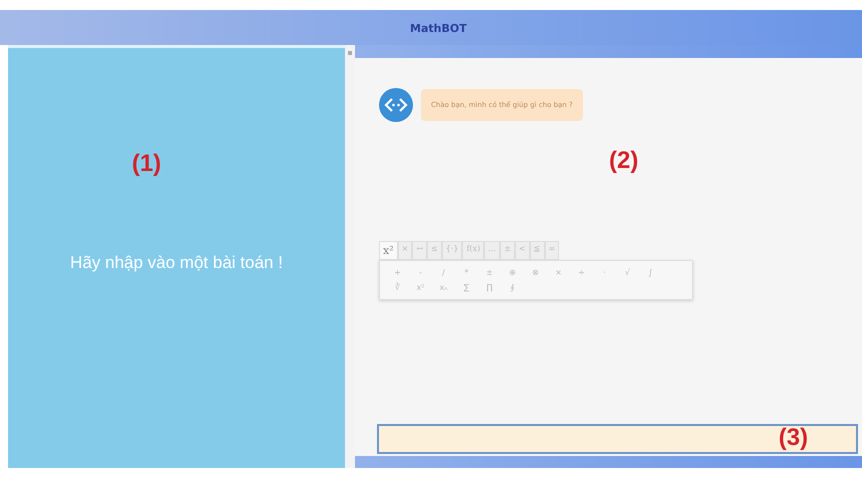 This screenshot has width=862, height=478. Describe the element at coordinates (438, 29) in the screenshot. I see `app-title: MathBOT` at that location.